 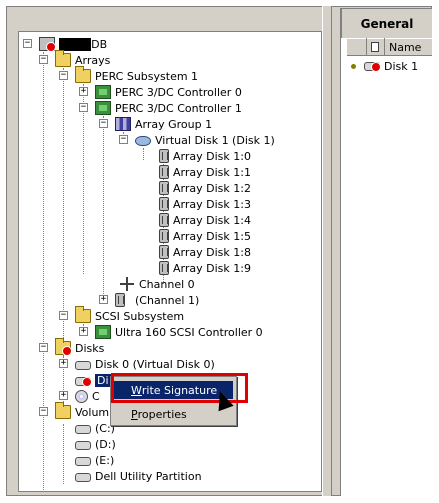 I want to click on tree-node-array-group: − Array Group 1, so click(x=155, y=124).